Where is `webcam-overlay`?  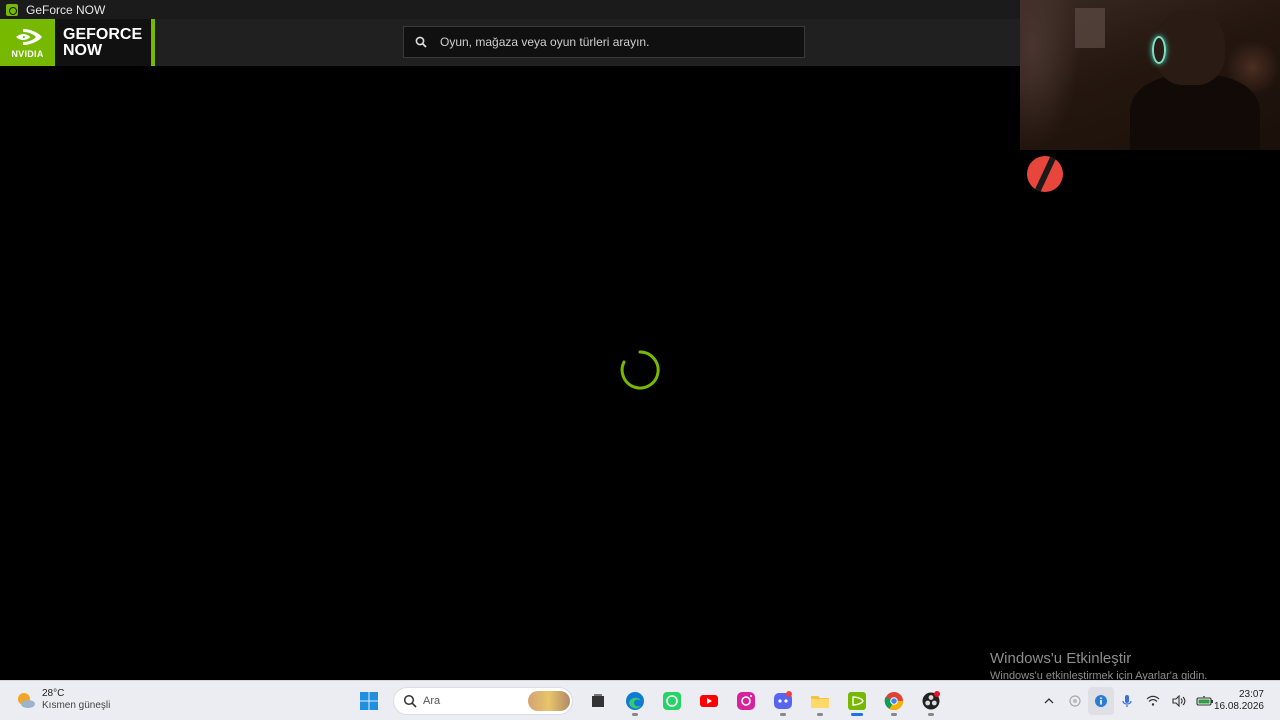 webcam-overlay is located at coordinates (1150, 75).